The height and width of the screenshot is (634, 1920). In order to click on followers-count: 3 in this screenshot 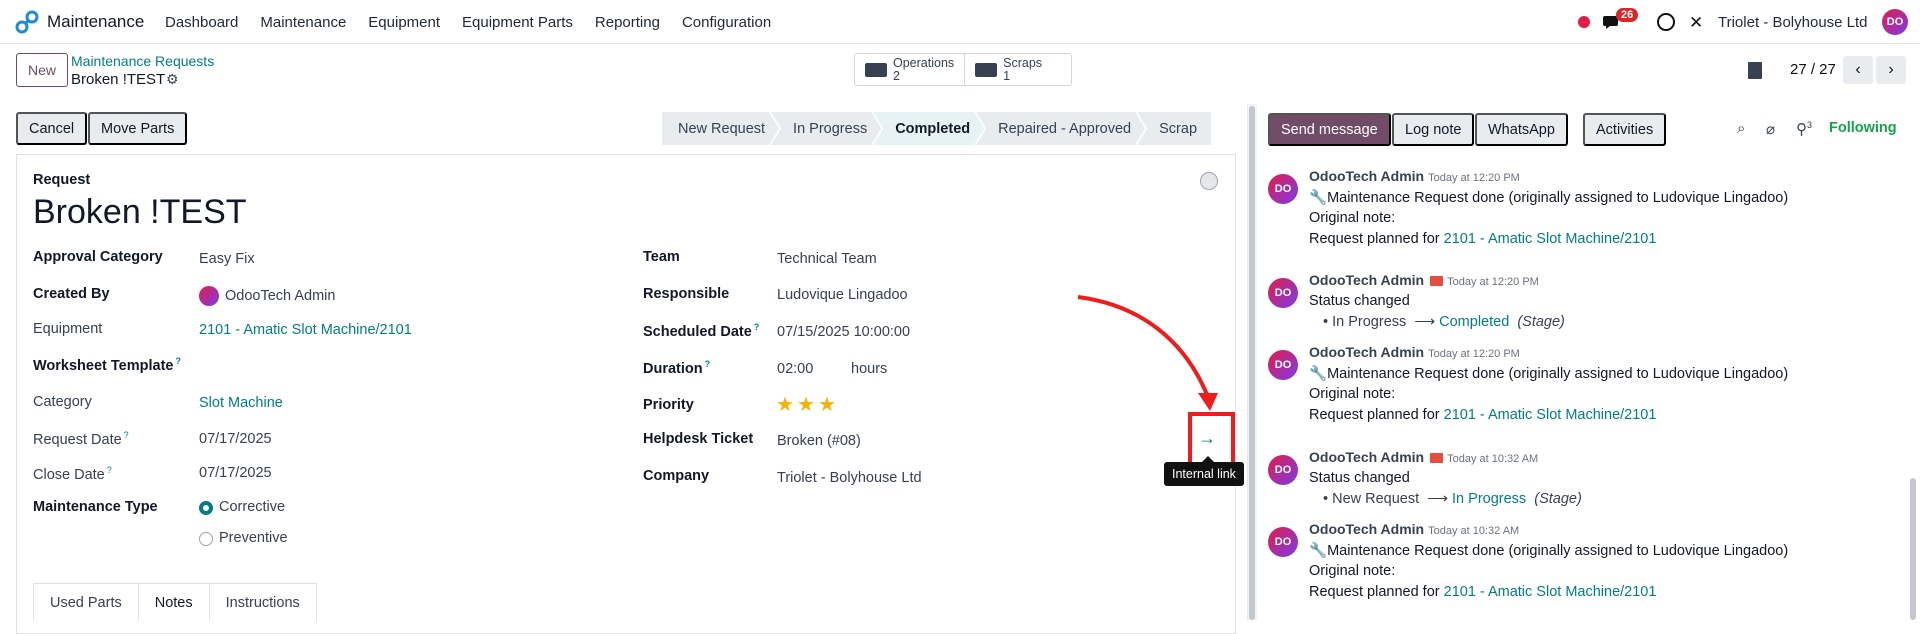, I will do `click(1810, 125)`.